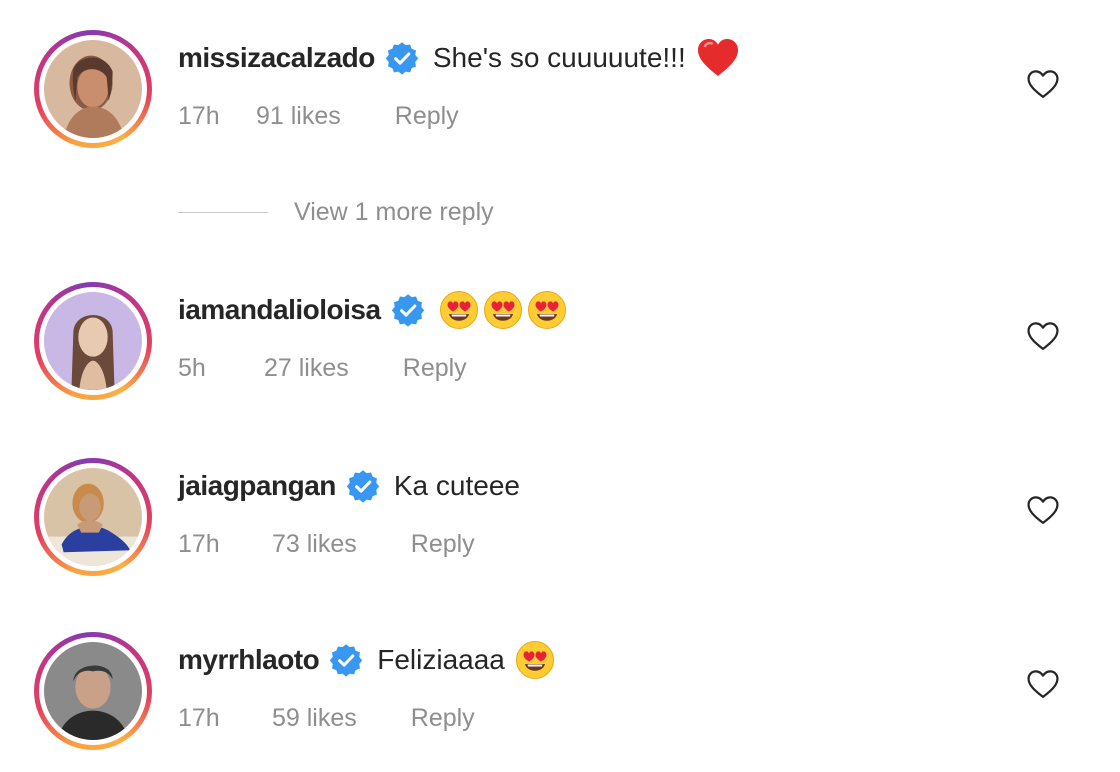 The height and width of the screenshot is (772, 1120). What do you see at coordinates (718, 58) in the screenshot?
I see `red-heart-emoji-icon` at bounding box center [718, 58].